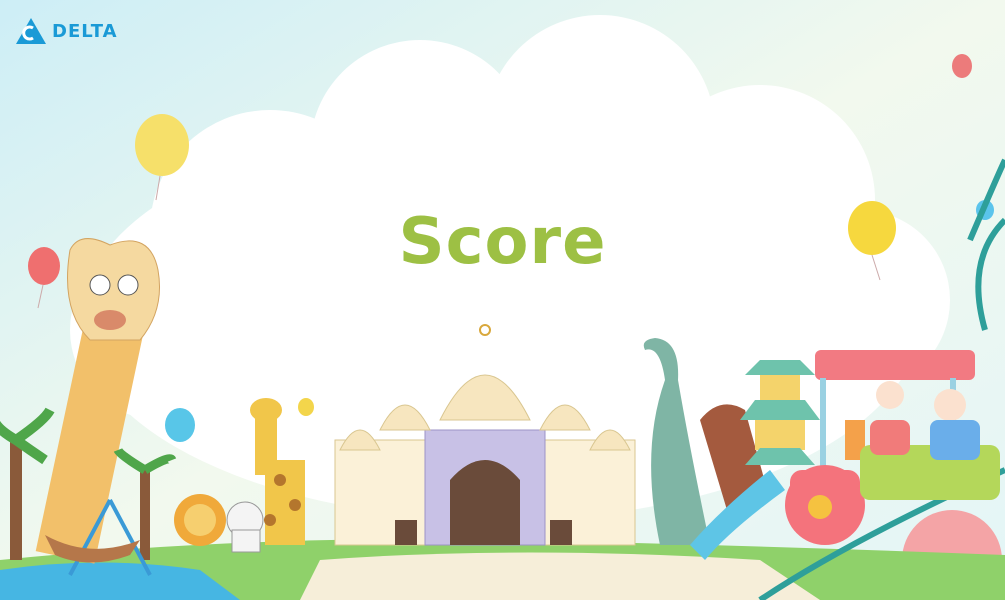 This screenshot has height=600, width=1005. I want to click on brand-name: DELTA, so click(85, 31).